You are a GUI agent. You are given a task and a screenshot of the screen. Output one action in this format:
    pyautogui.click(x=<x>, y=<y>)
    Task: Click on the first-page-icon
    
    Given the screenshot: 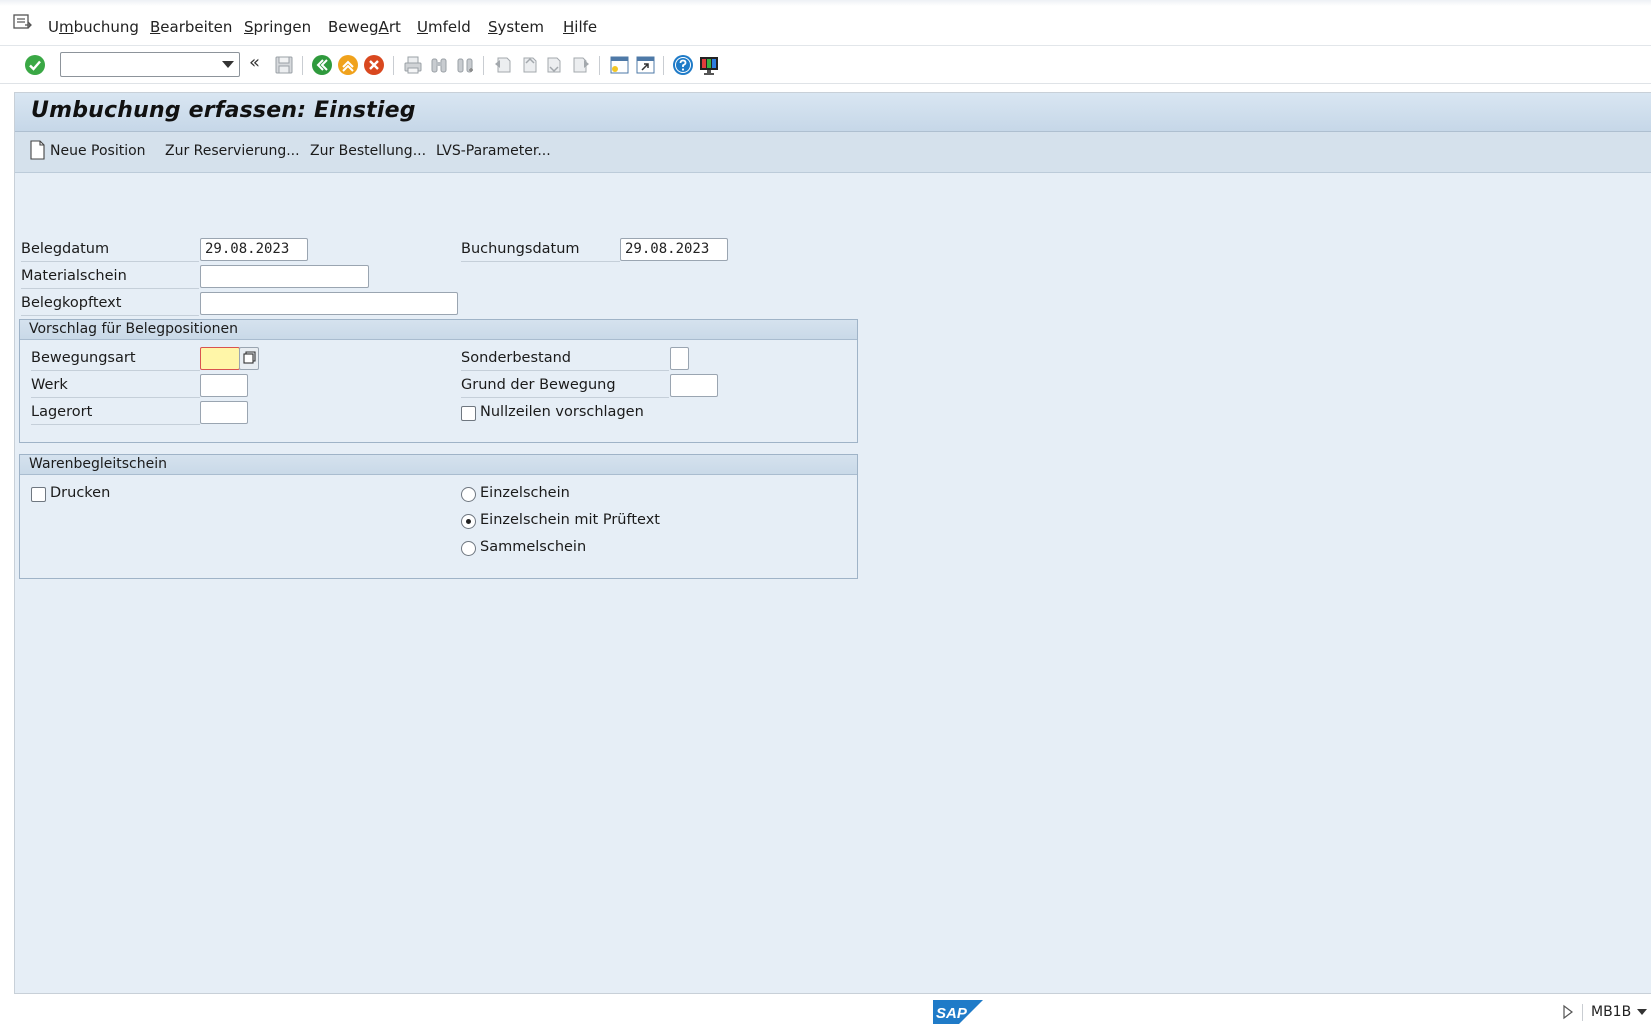 What is the action you would take?
    pyautogui.click(x=503, y=65)
    